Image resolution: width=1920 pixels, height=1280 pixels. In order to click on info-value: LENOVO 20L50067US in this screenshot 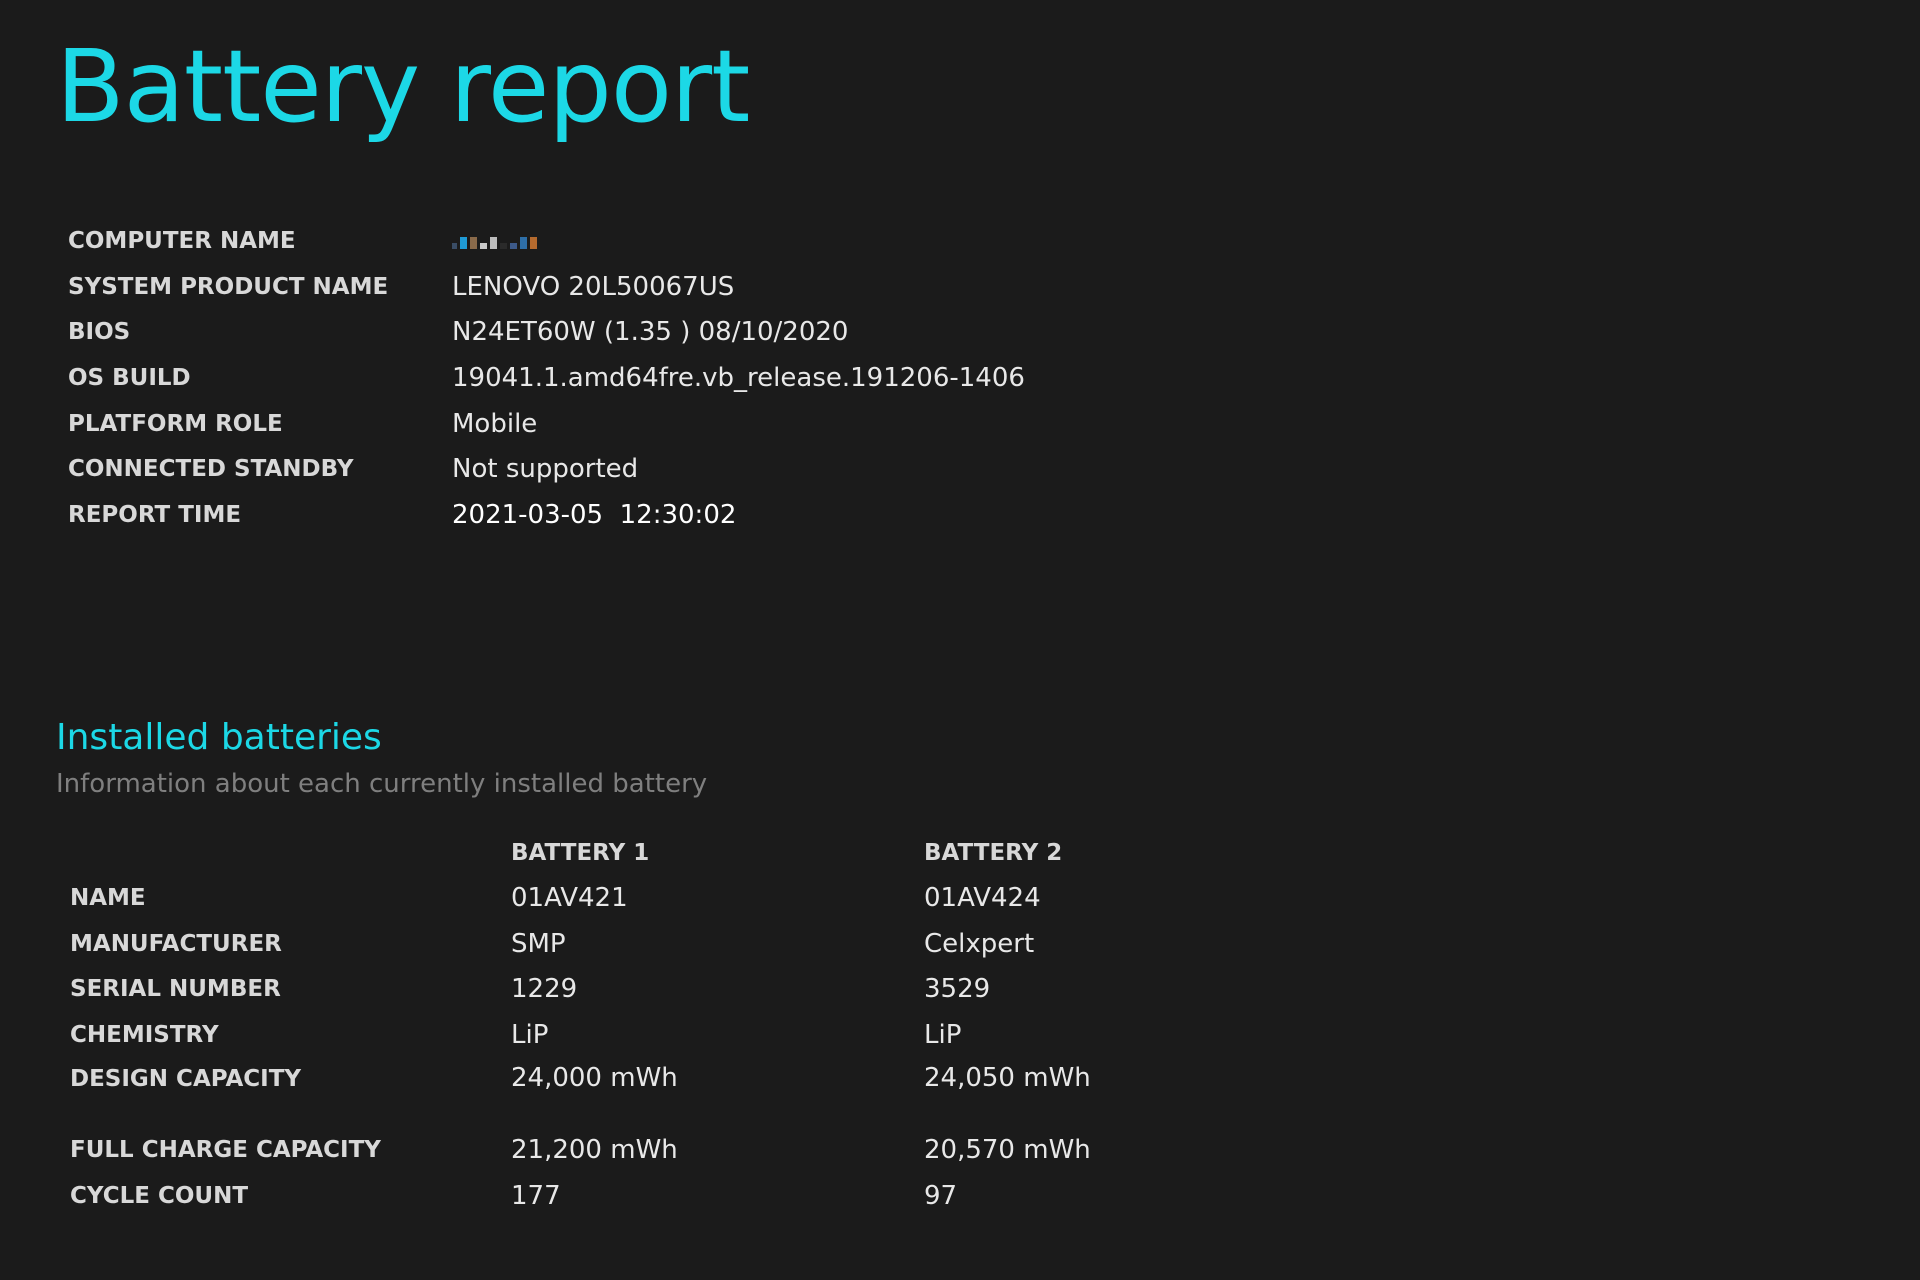, I will do `click(593, 286)`.